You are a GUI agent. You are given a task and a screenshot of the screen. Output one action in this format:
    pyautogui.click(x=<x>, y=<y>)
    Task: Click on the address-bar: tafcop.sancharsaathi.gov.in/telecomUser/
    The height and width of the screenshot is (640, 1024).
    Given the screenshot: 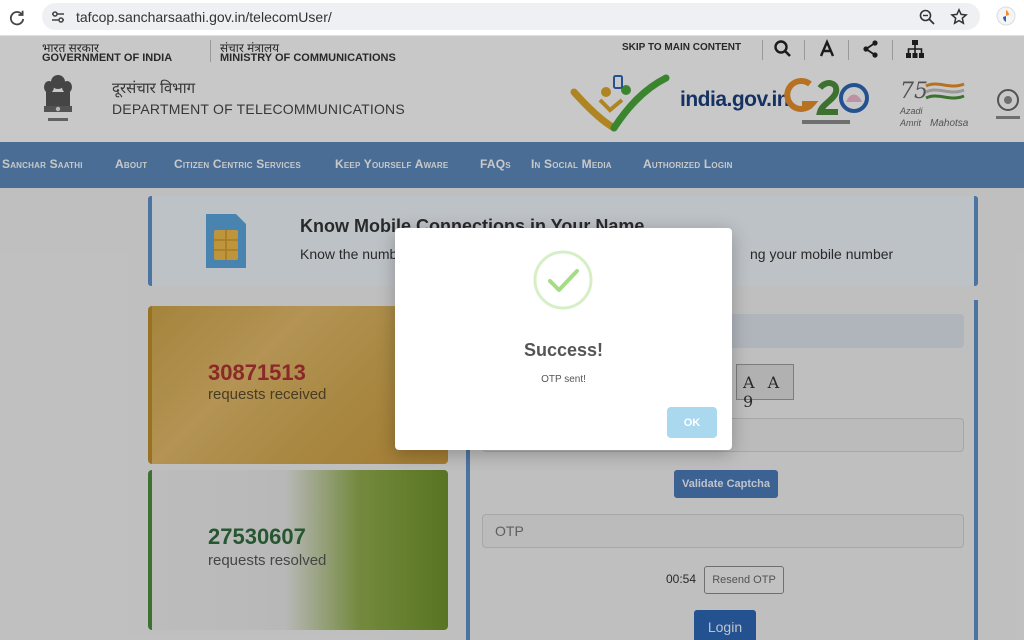 What is the action you would take?
    pyautogui.click(x=511, y=16)
    